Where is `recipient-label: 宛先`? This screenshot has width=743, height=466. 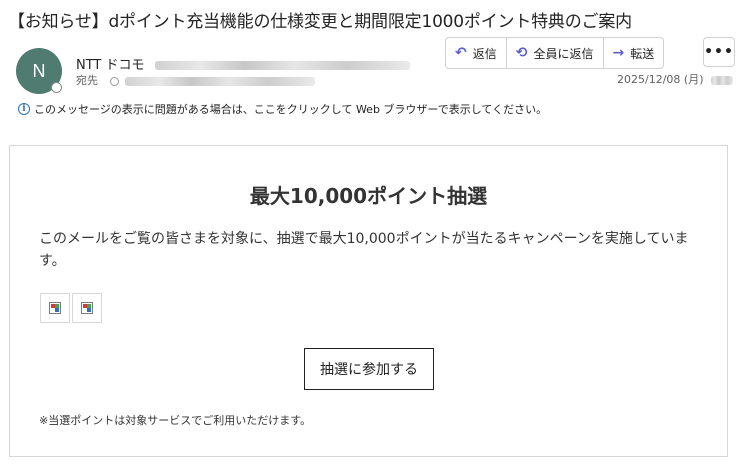 recipient-label: 宛先 is located at coordinates (87, 80).